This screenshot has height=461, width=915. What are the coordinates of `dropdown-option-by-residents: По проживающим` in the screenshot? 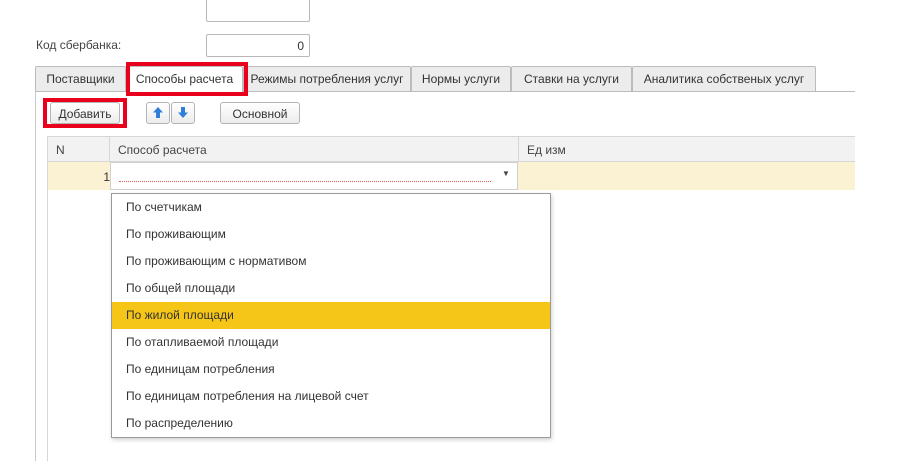 It's located at (331, 234).